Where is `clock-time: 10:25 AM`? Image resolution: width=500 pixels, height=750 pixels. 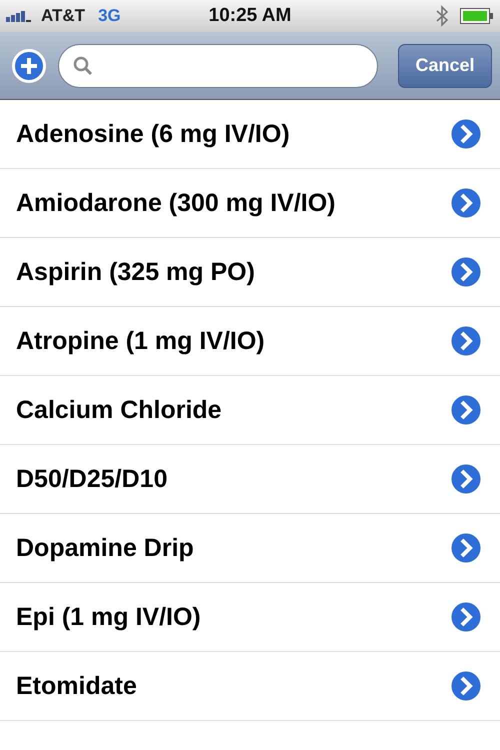
clock-time: 10:25 AM is located at coordinates (250, 16).